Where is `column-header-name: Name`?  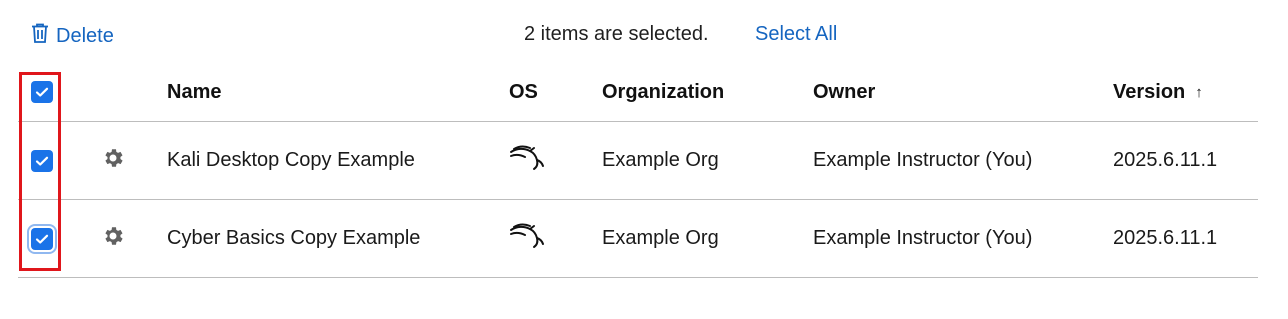 column-header-name: Name is located at coordinates (194, 92).